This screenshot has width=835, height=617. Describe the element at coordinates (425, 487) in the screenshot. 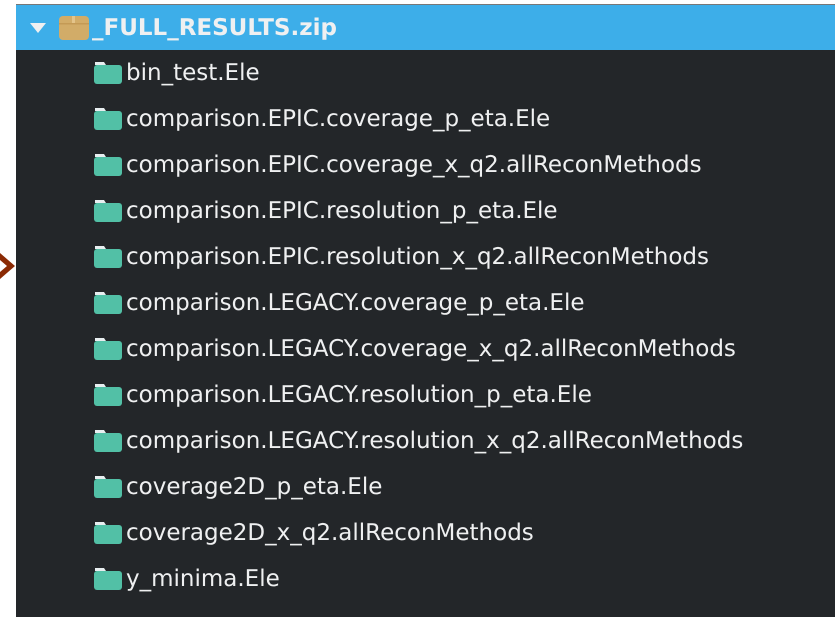

I see `tree-item: coverage2D_p_eta.Ele` at that location.